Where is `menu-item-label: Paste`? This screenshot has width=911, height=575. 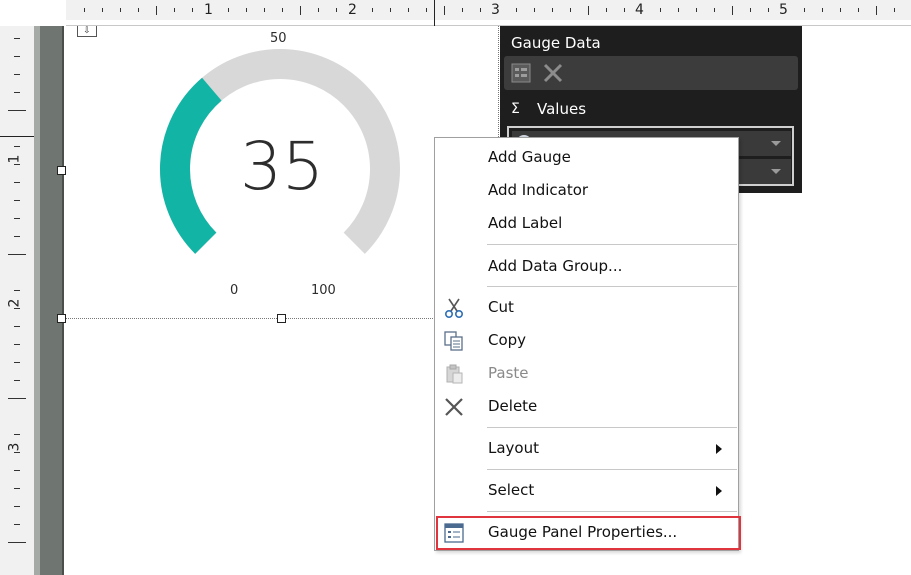 menu-item-label: Paste is located at coordinates (508, 373).